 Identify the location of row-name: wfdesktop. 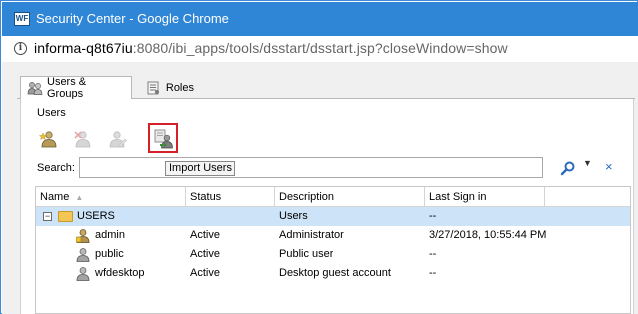
(120, 273).